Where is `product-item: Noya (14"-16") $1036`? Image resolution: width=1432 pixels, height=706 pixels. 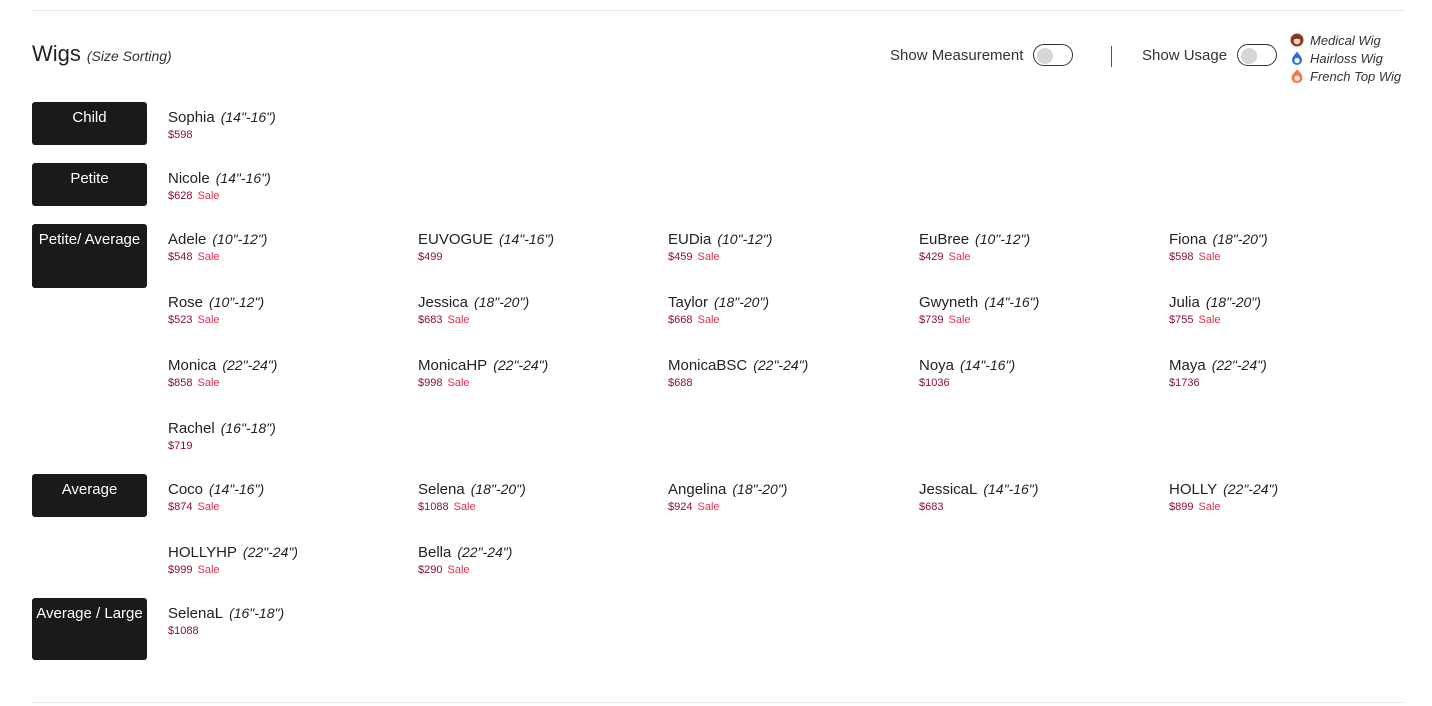 product-item: Noya (14"-16") $1036 is located at coordinates (967, 373).